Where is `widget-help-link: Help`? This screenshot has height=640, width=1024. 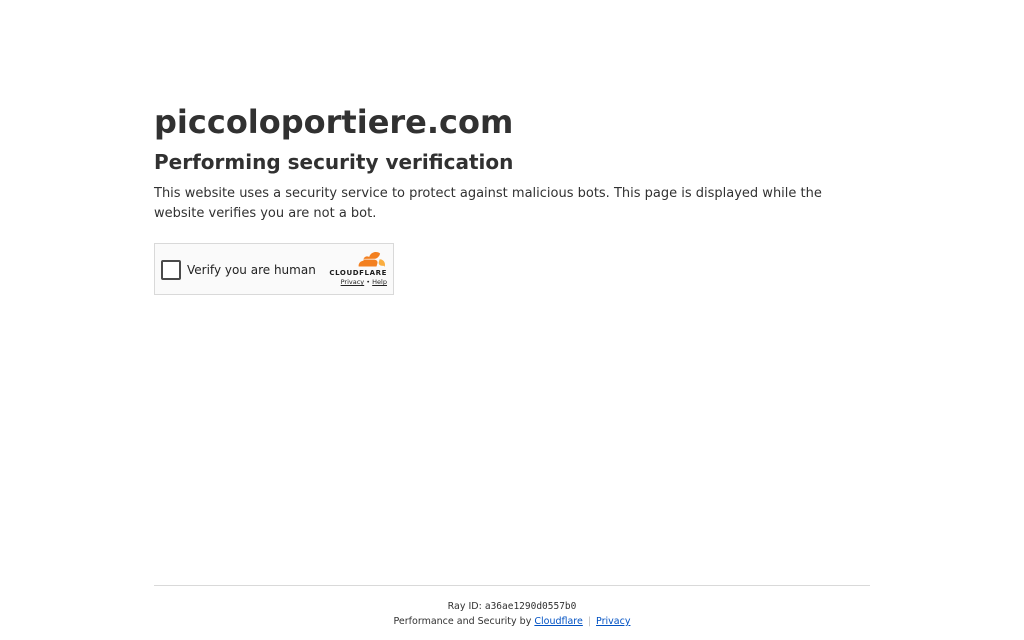
widget-help-link: Help is located at coordinates (379, 282).